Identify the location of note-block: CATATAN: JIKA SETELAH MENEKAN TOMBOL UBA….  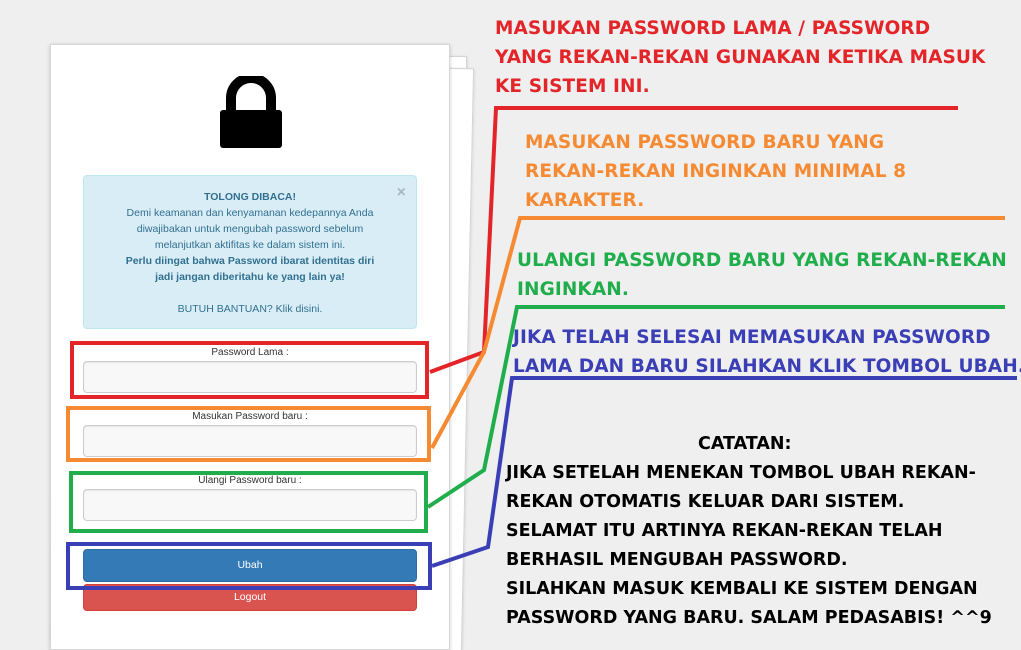
(749, 531).